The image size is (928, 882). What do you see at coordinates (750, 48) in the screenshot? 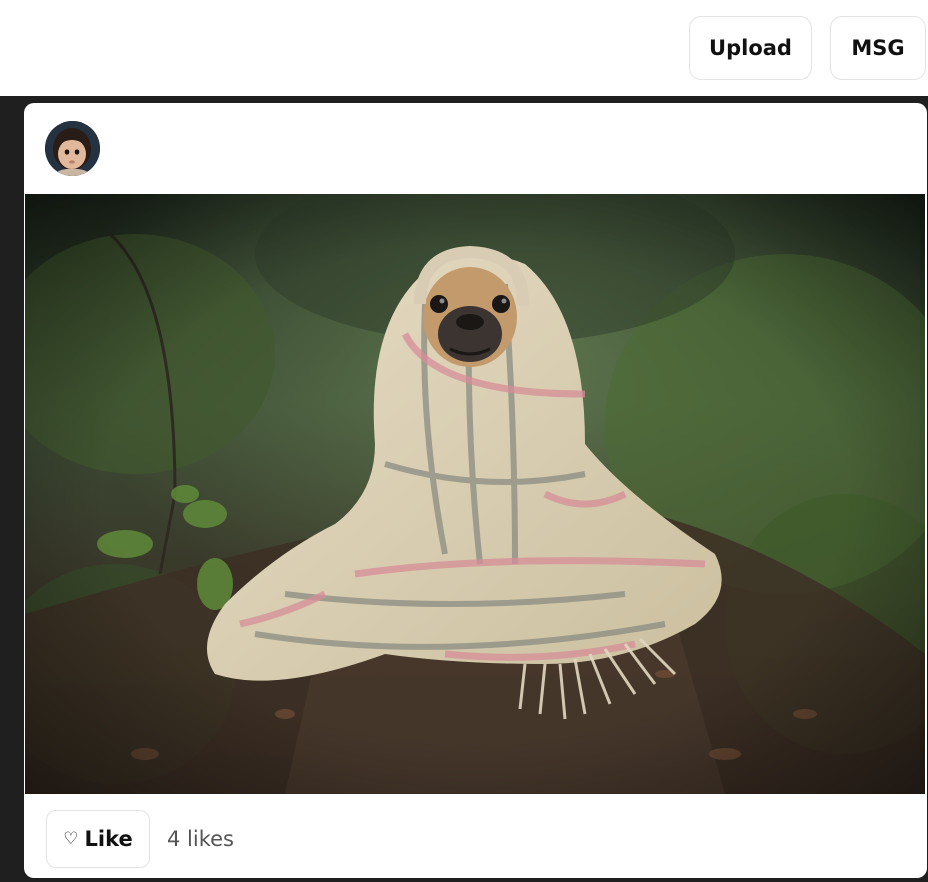
I see `upload-button: Upload` at bounding box center [750, 48].